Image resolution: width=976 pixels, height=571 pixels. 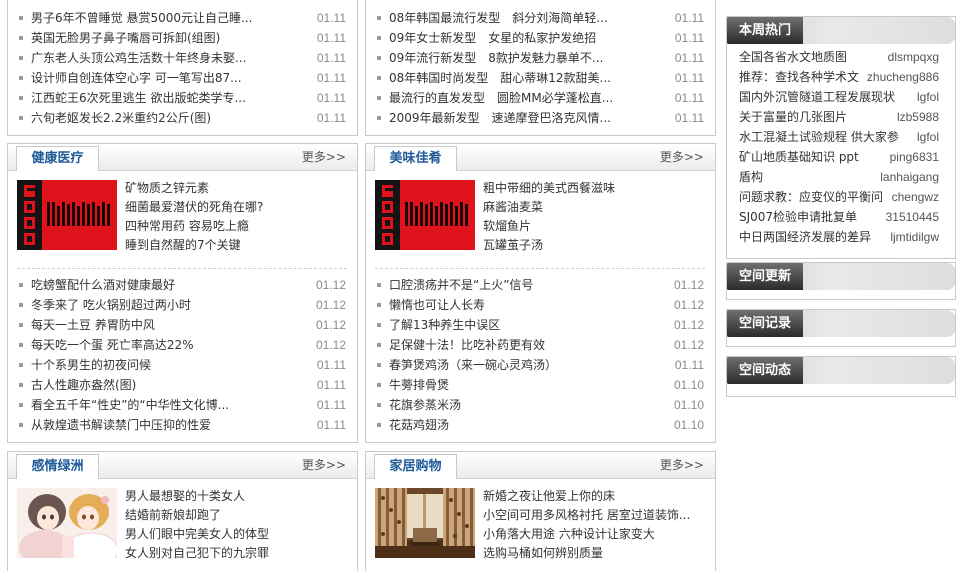 I want to click on article-link: 懒惰也可让人长寿, so click(x=437, y=305).